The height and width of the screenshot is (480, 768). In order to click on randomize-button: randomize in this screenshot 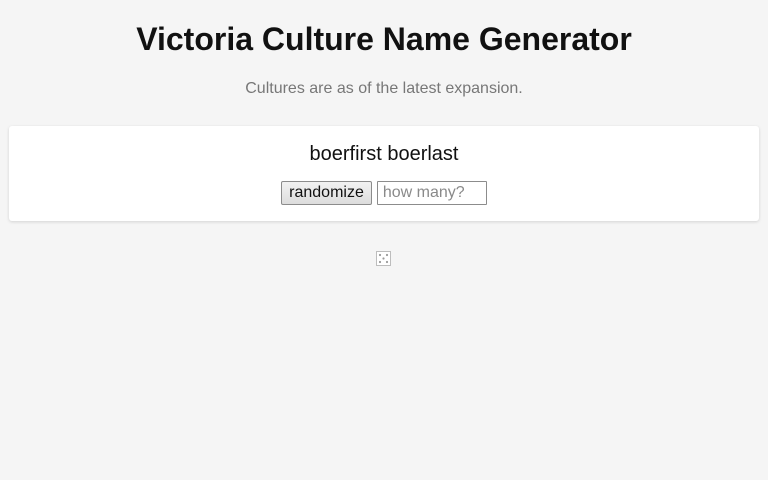, I will do `click(326, 193)`.